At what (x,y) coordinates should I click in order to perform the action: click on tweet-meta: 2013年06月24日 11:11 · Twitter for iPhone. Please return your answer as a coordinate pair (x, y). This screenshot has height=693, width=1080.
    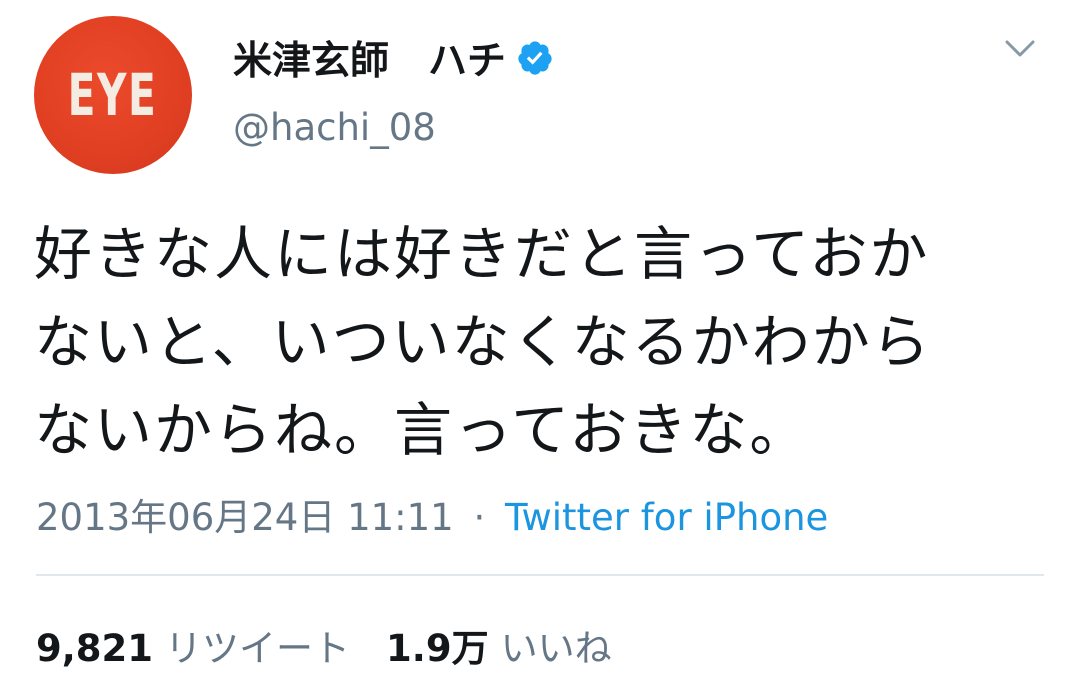
    Looking at the image, I should click on (432, 514).